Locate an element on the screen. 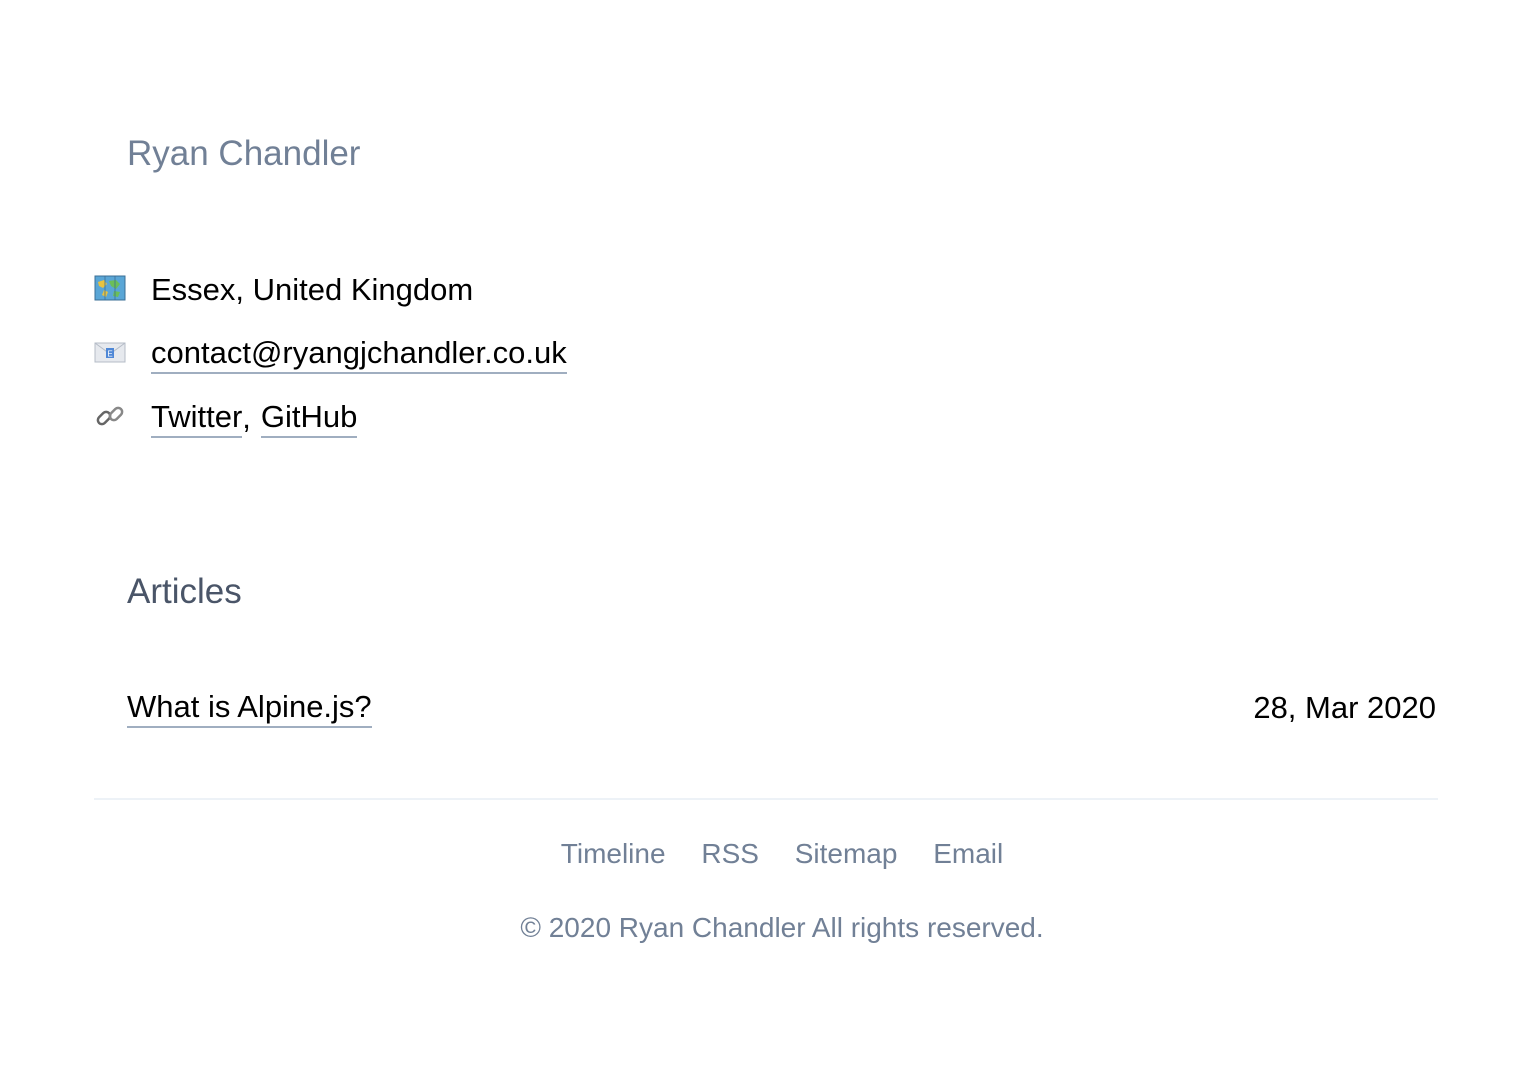  articles-heading: Articles is located at coordinates (184, 591).